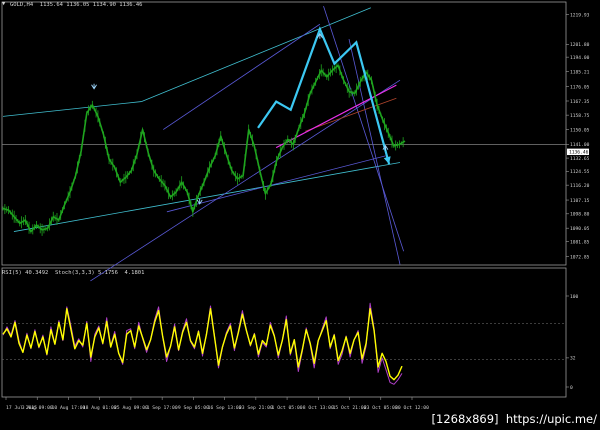  Describe the element at coordinates (580, 58) in the screenshot. I see `price-tick-label: 1194.00` at that location.